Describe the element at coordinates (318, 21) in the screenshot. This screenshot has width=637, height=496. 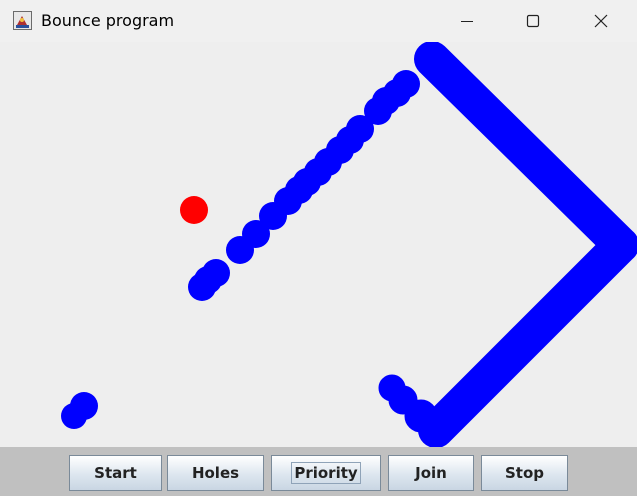
I see `title-bar: Bounce program` at that location.